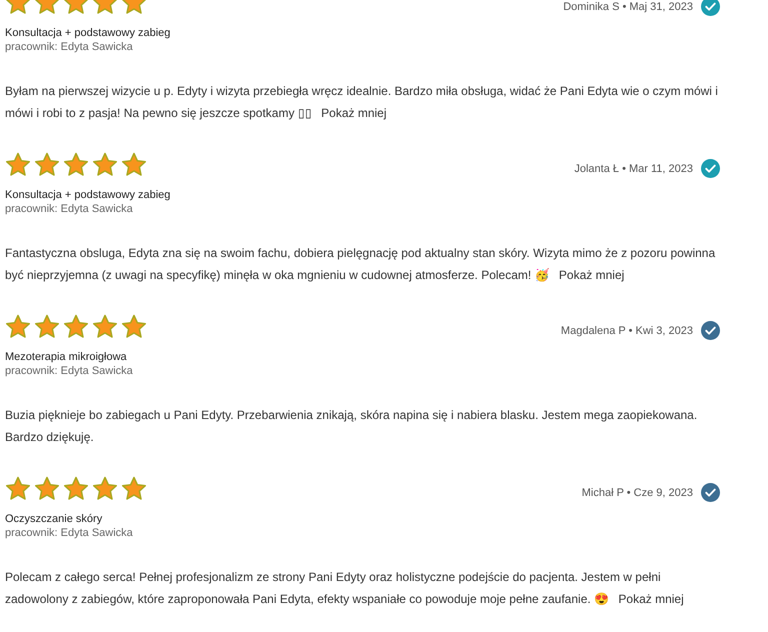 This screenshot has height=632, width=768. Describe the element at coordinates (66, 357) in the screenshot. I see `service-name: Mezoterapia mikroigłowa` at that location.